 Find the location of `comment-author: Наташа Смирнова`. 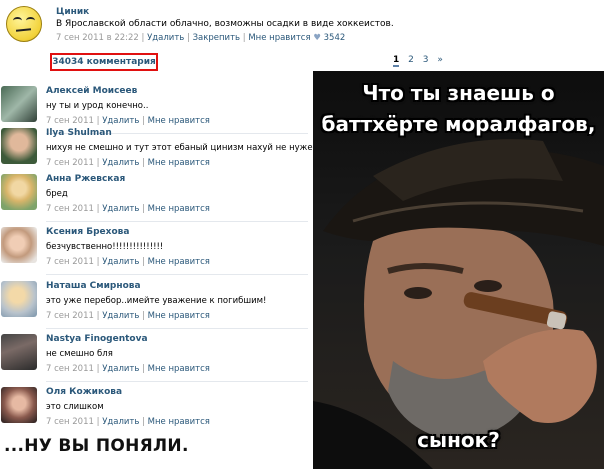

comment-author: Наташа Смирнова is located at coordinates (93, 286).